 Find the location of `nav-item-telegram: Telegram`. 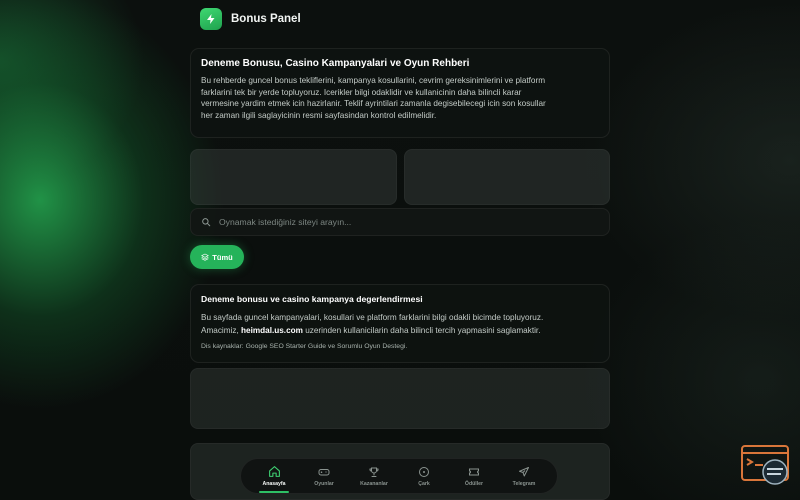

nav-item-telegram: Telegram is located at coordinates (524, 476).